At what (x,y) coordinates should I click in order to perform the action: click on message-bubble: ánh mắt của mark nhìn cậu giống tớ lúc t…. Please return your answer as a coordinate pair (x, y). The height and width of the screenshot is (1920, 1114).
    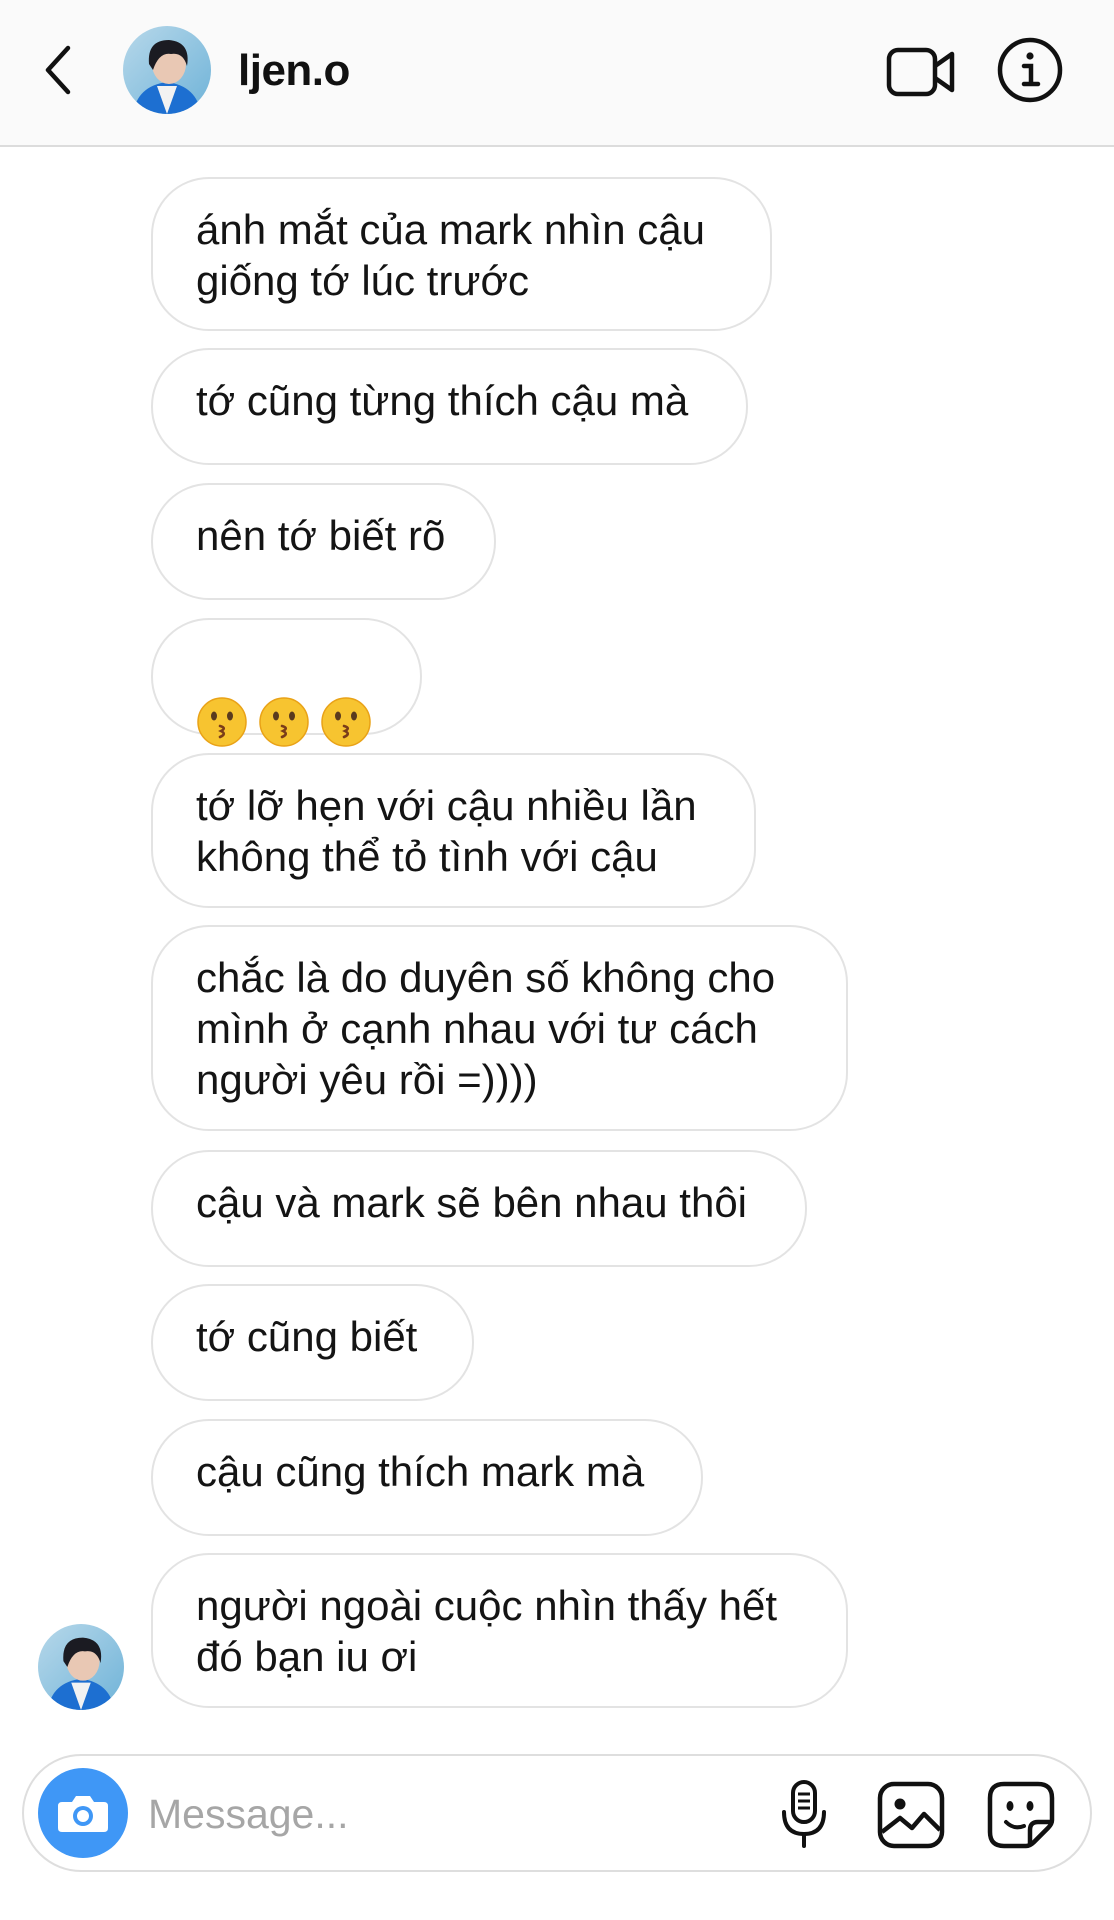
    Looking at the image, I should click on (461, 254).